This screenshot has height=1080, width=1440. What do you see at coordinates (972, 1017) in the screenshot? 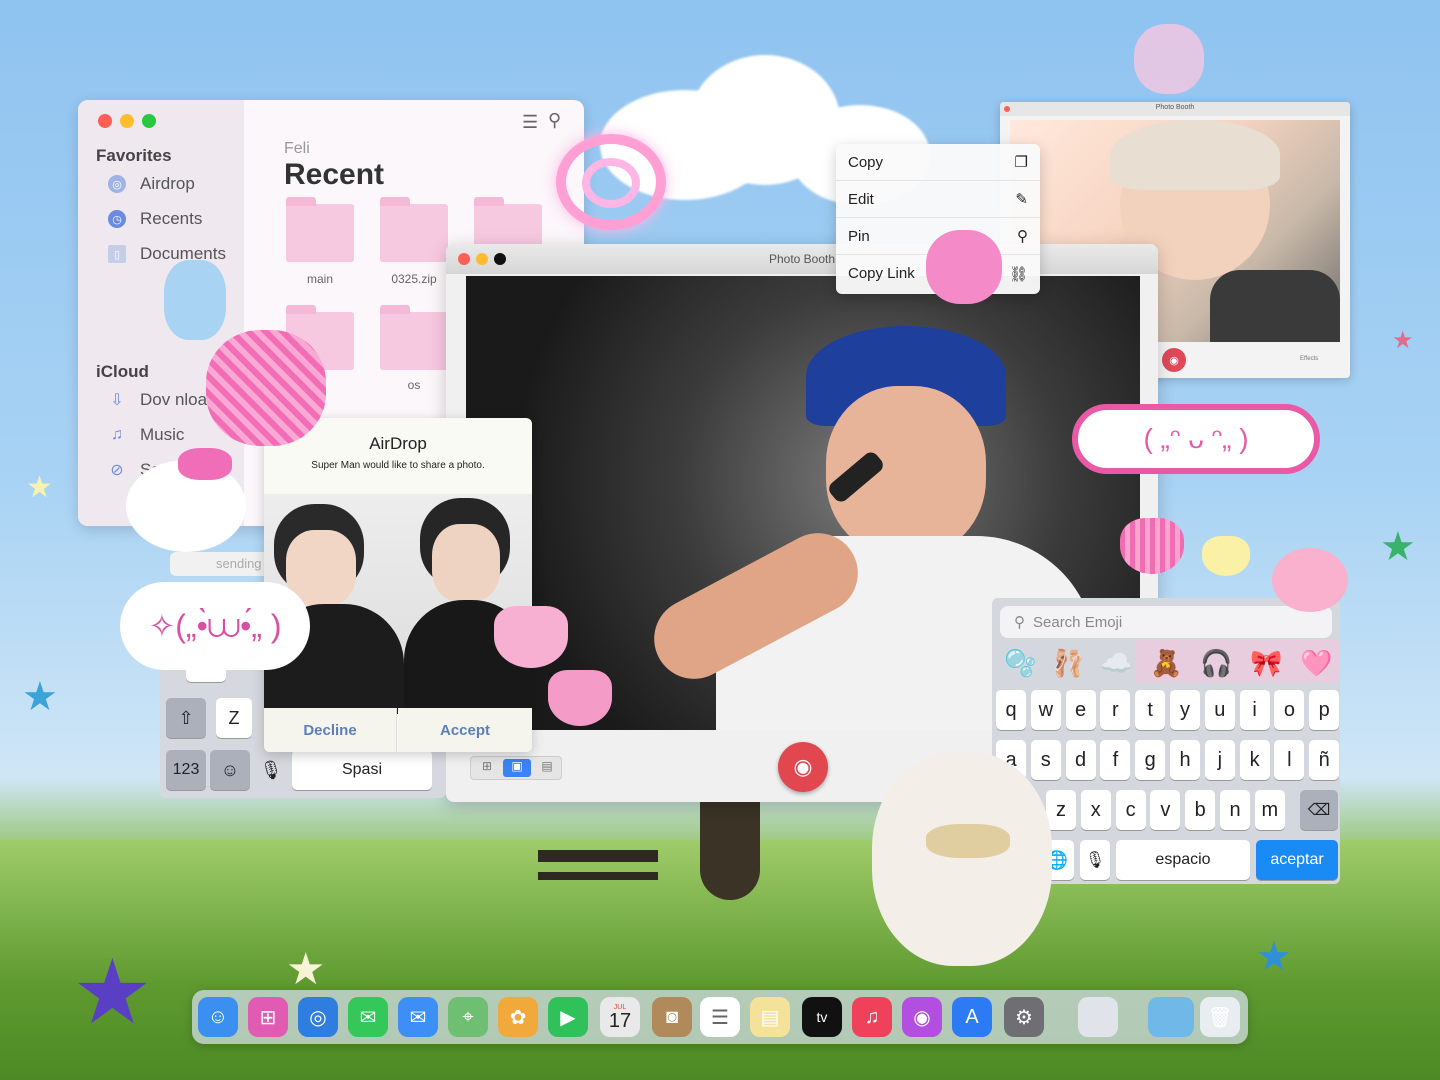
I see `app-store-icon: A` at bounding box center [972, 1017].